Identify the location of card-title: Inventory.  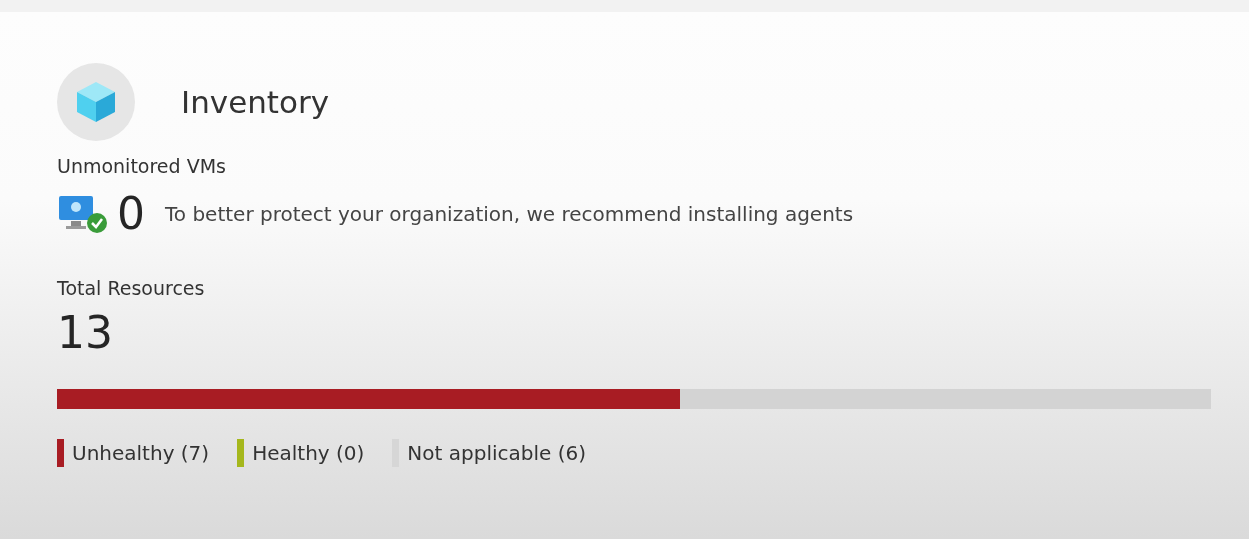
(255, 102).